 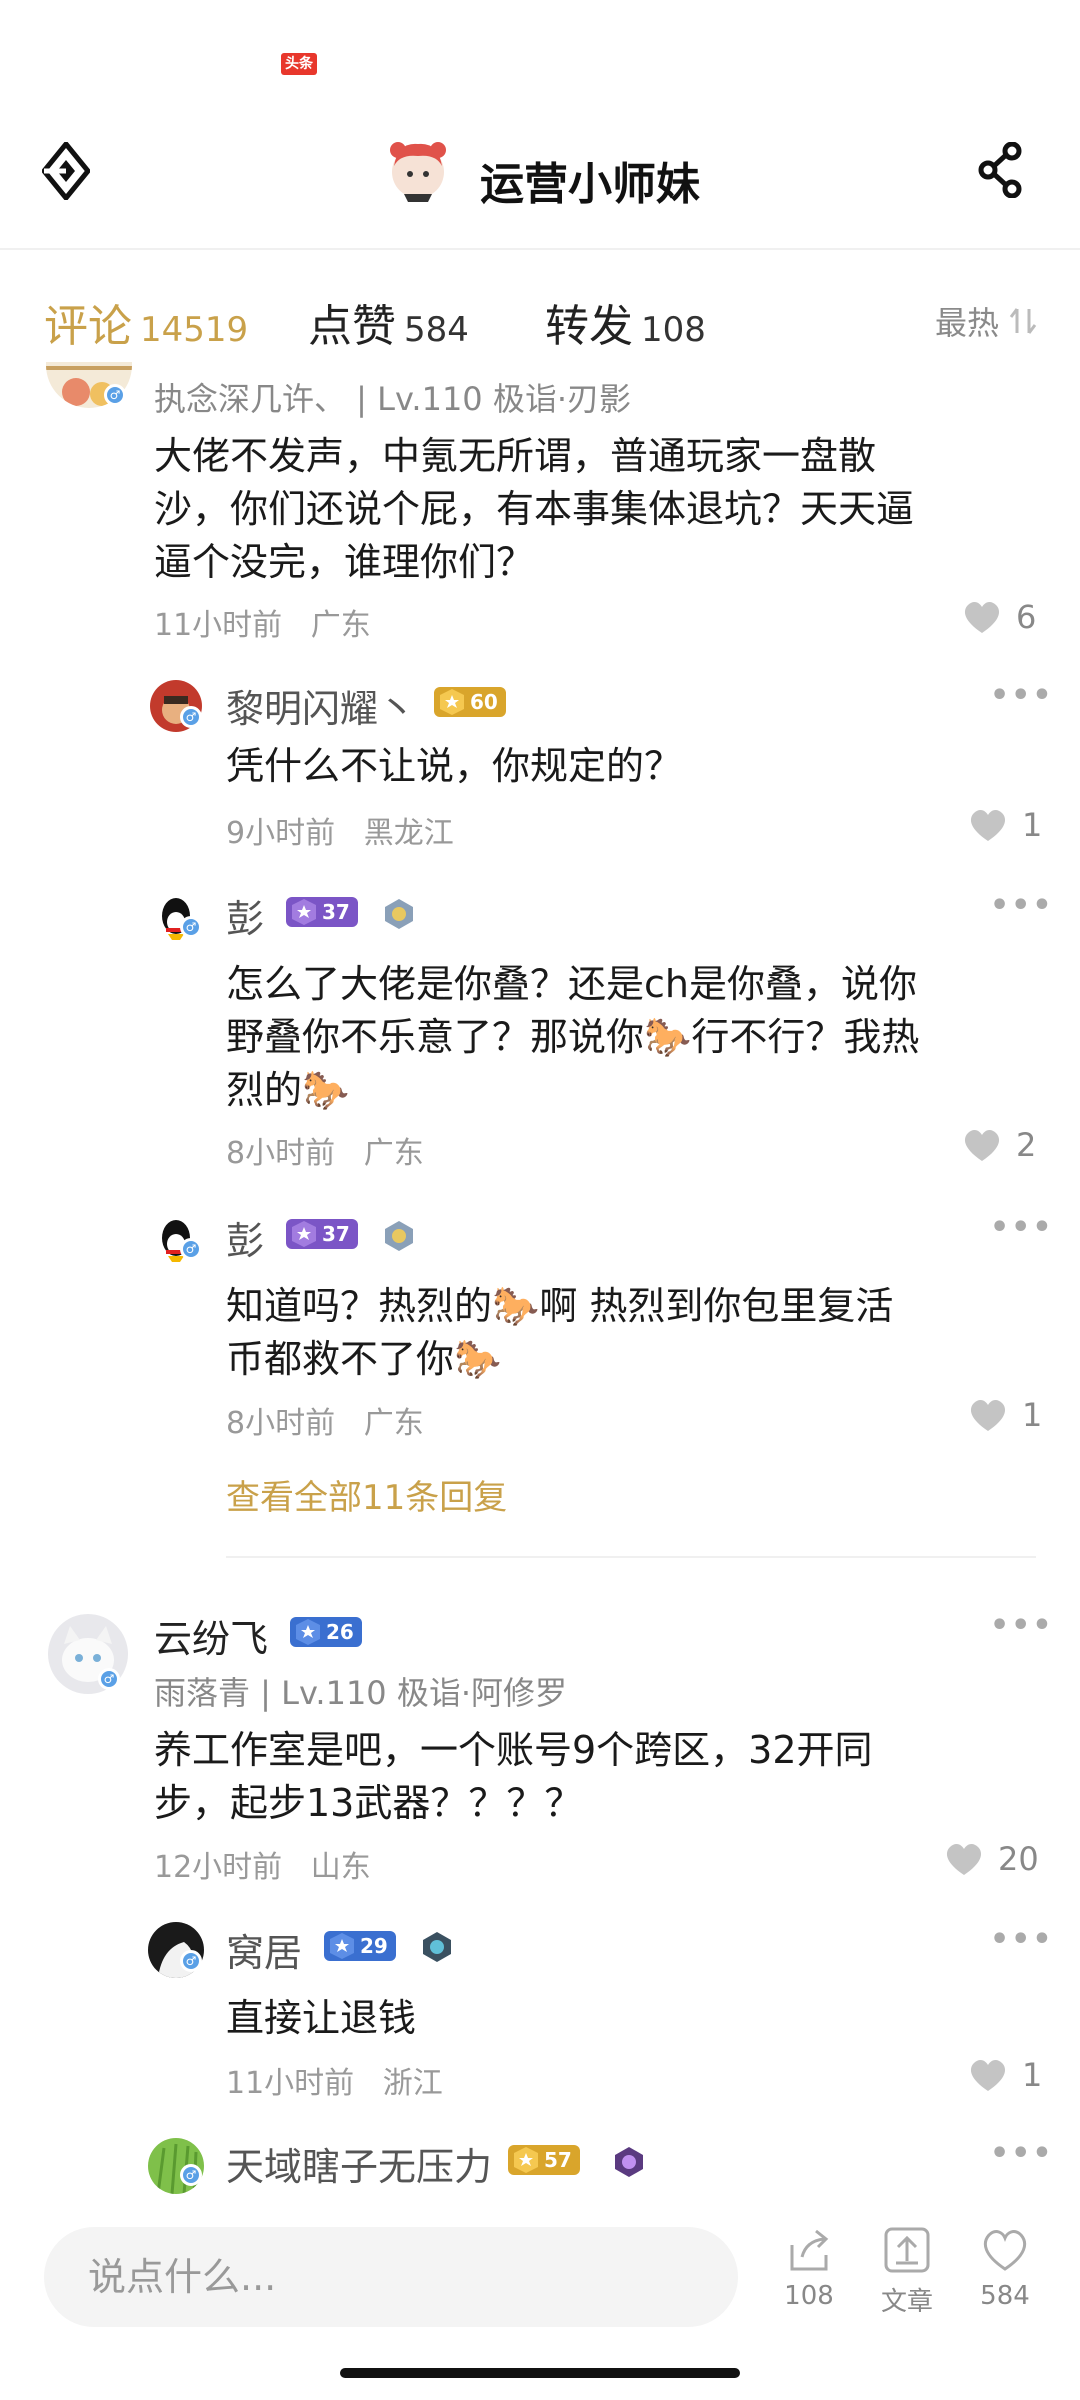 What do you see at coordinates (907, 2271) in the screenshot?
I see `article-button: 文章` at bounding box center [907, 2271].